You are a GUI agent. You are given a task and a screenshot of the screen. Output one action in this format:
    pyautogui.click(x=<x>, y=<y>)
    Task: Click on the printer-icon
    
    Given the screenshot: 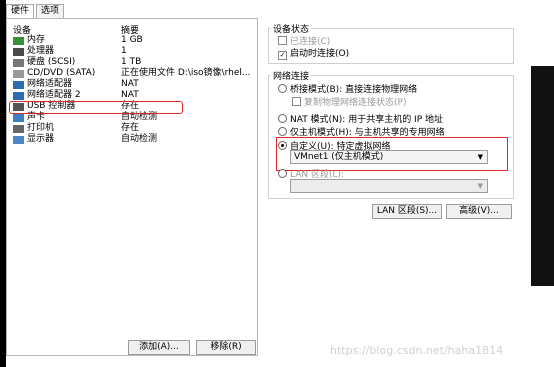 What is the action you would take?
    pyautogui.click(x=18, y=128)
    